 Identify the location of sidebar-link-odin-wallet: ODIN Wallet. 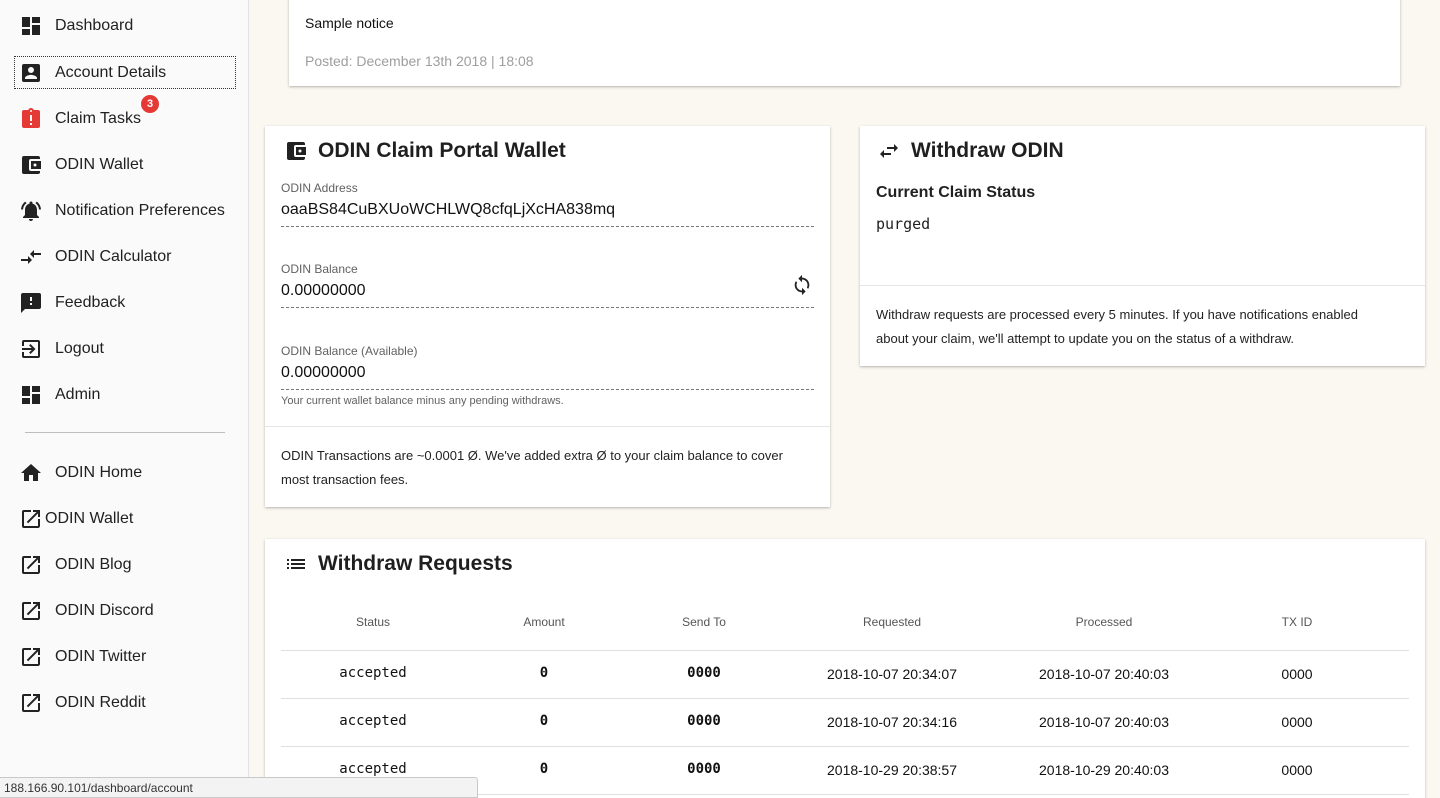
(125, 518).